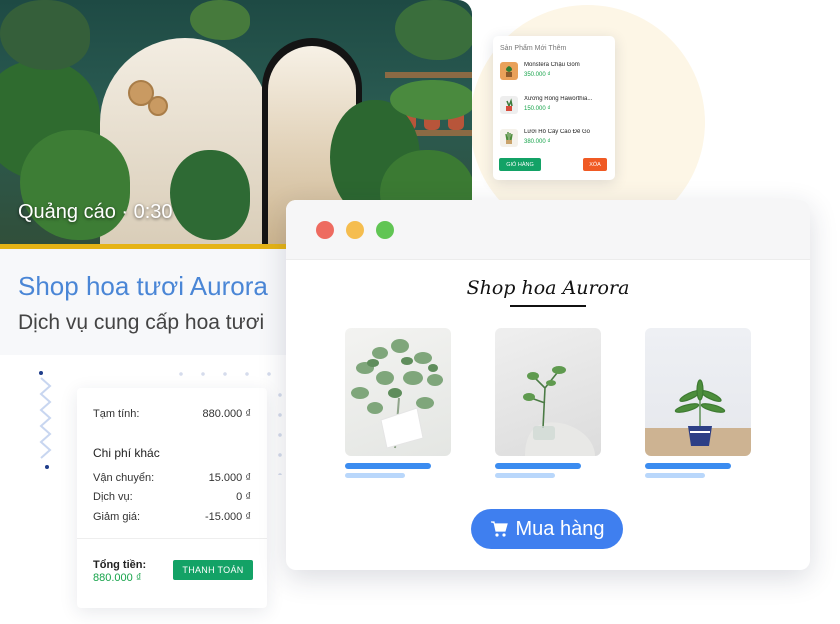 The width and height of the screenshot is (840, 624). I want to click on fee-row: Giảm giá: -15.000 ₫, so click(172, 517).